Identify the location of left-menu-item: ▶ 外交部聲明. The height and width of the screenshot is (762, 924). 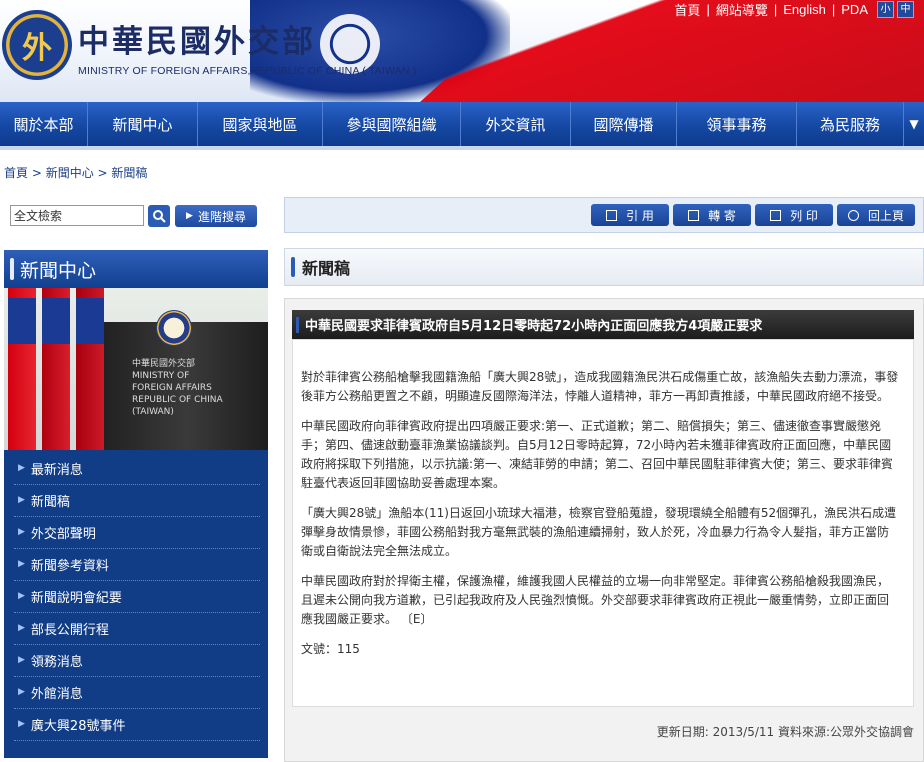
(137, 532).